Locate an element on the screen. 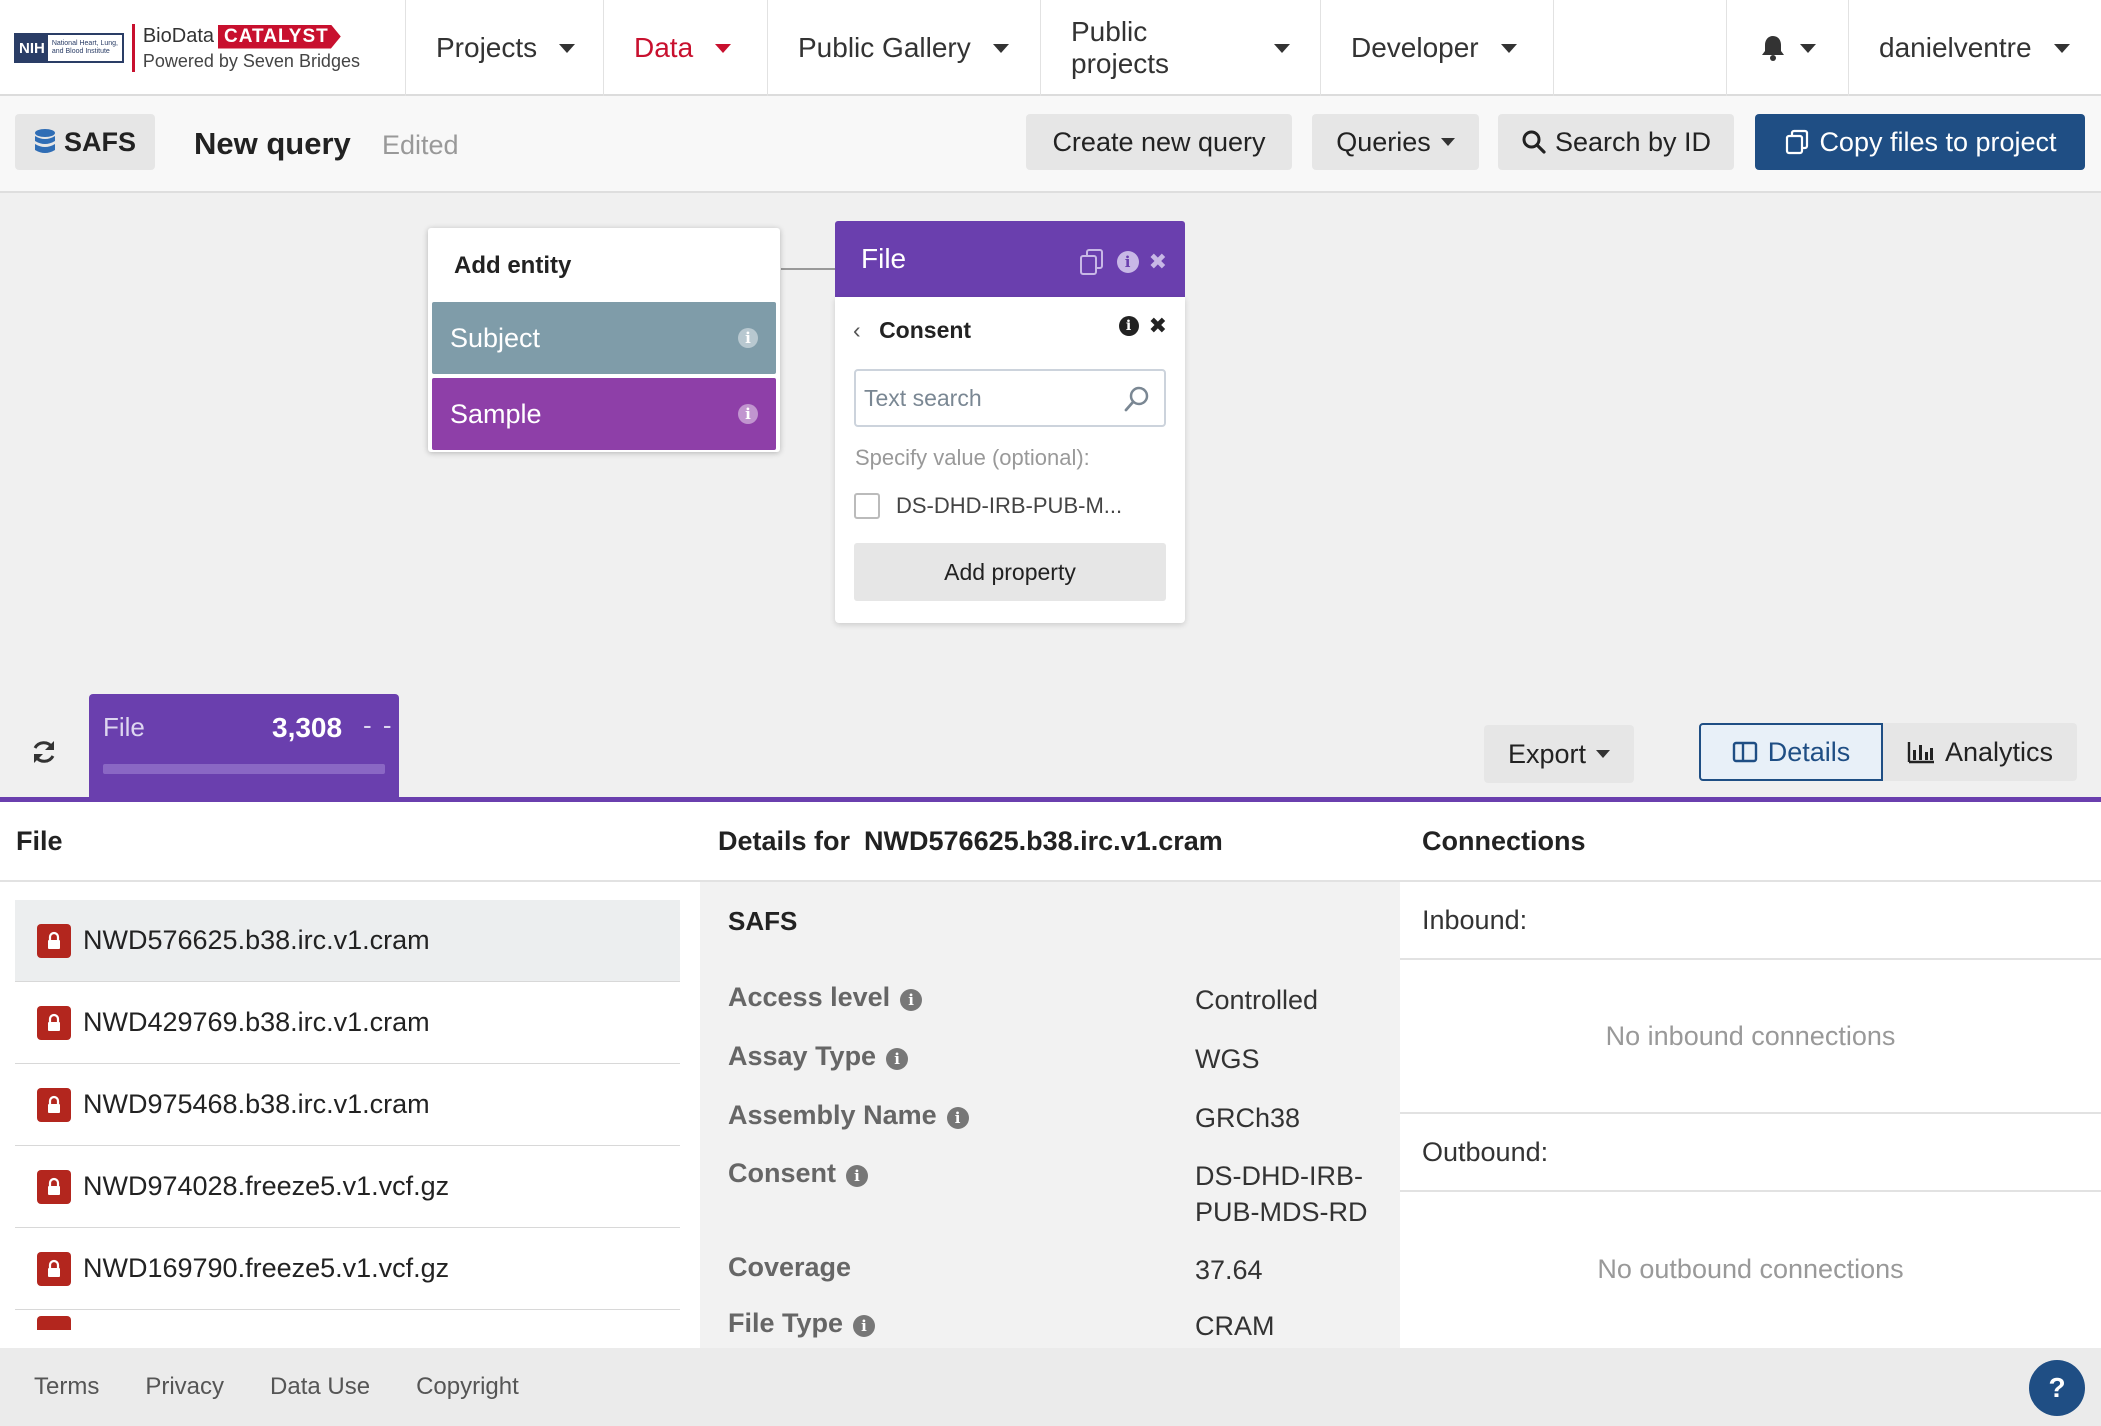  columns-icon is located at coordinates (1744, 752).